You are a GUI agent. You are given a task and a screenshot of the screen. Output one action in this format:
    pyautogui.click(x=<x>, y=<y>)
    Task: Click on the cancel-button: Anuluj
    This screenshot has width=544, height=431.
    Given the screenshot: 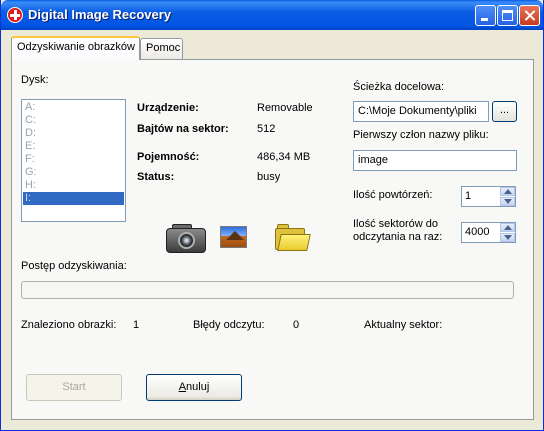 What is the action you would take?
    pyautogui.click(x=194, y=387)
    